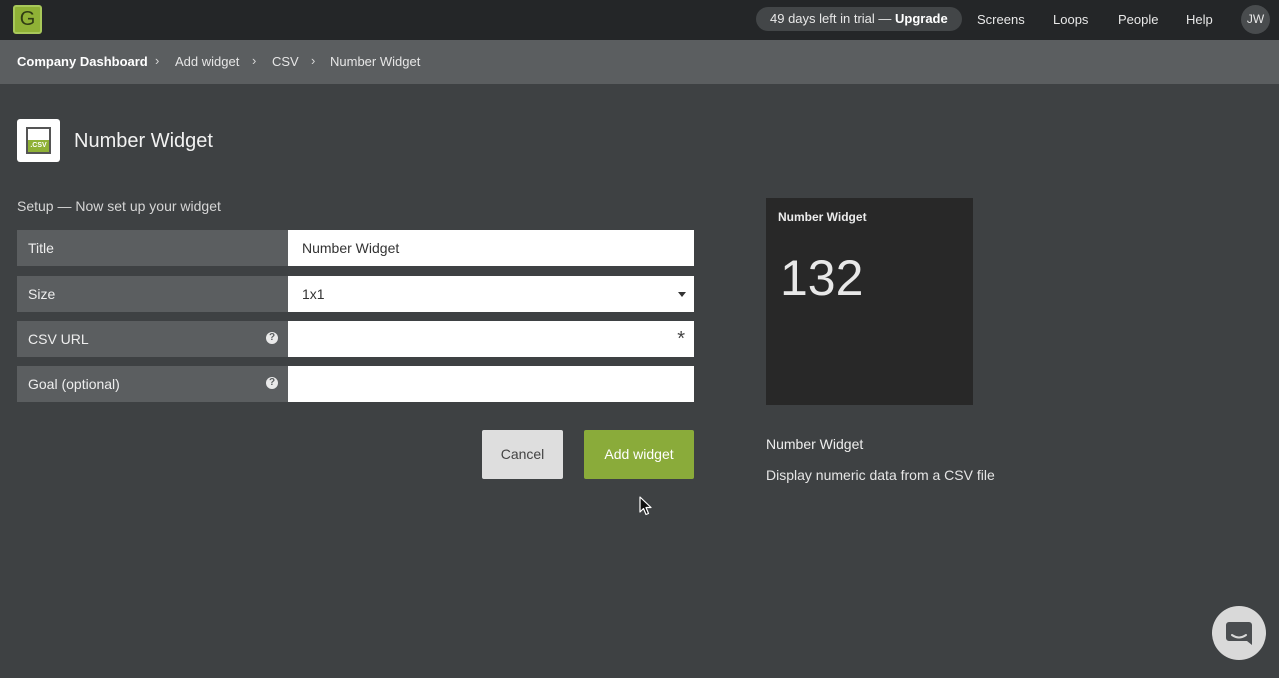 This screenshot has height=678, width=1279. I want to click on breadcrumb-company-dashboard: Company Dashboard, so click(82, 62).